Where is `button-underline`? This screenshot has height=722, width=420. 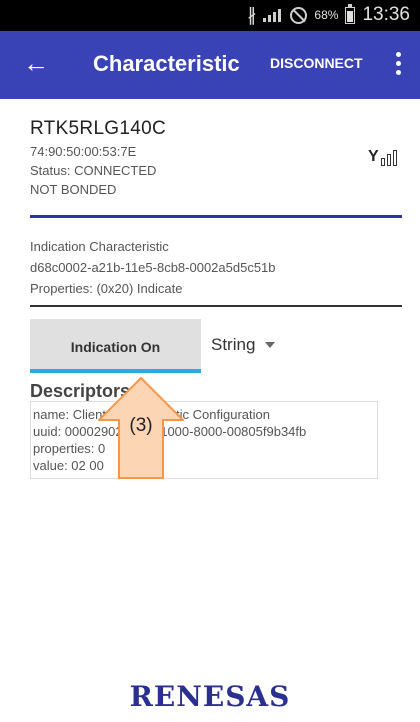
button-underline is located at coordinates (115, 371).